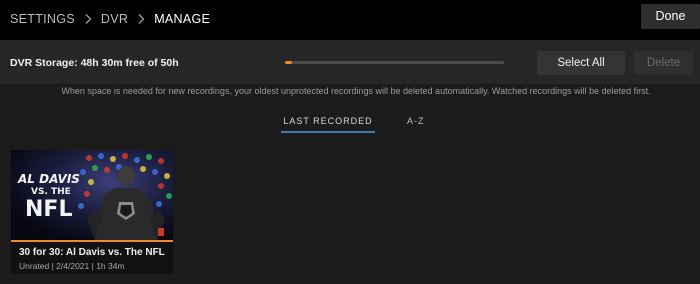 Image resolution: width=700 pixels, height=284 pixels. What do you see at coordinates (161, 232) in the screenshot?
I see `network-badge-icon` at bounding box center [161, 232].